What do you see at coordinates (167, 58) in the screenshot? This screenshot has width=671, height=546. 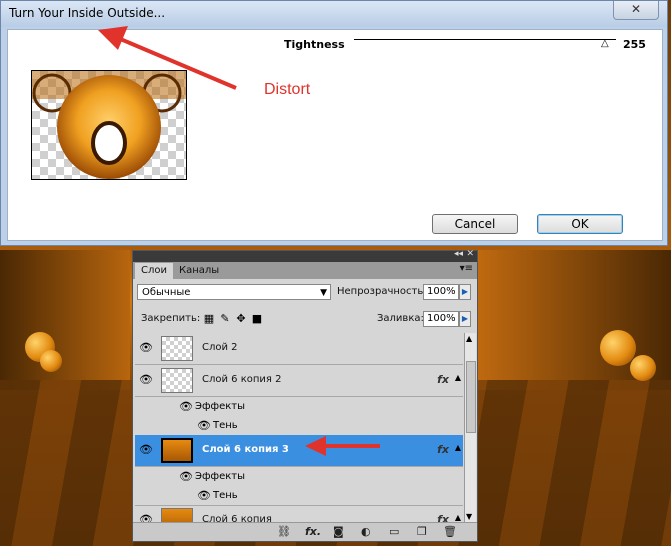 I see `arrow-to-title` at bounding box center [167, 58].